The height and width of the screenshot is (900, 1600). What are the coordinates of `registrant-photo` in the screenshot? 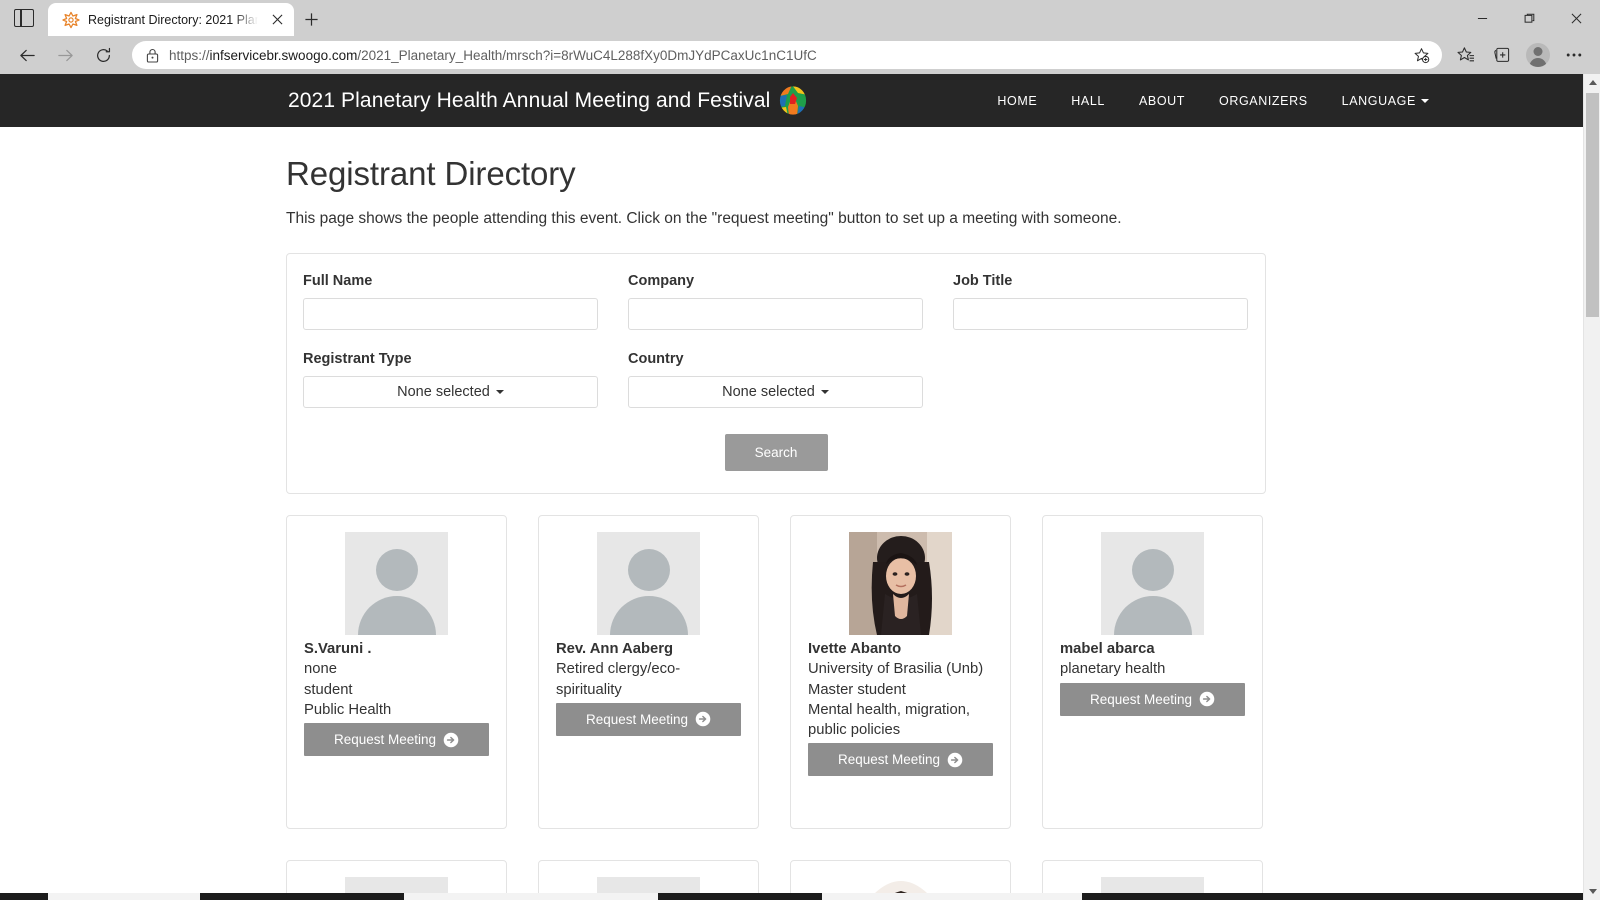 It's located at (900, 583).